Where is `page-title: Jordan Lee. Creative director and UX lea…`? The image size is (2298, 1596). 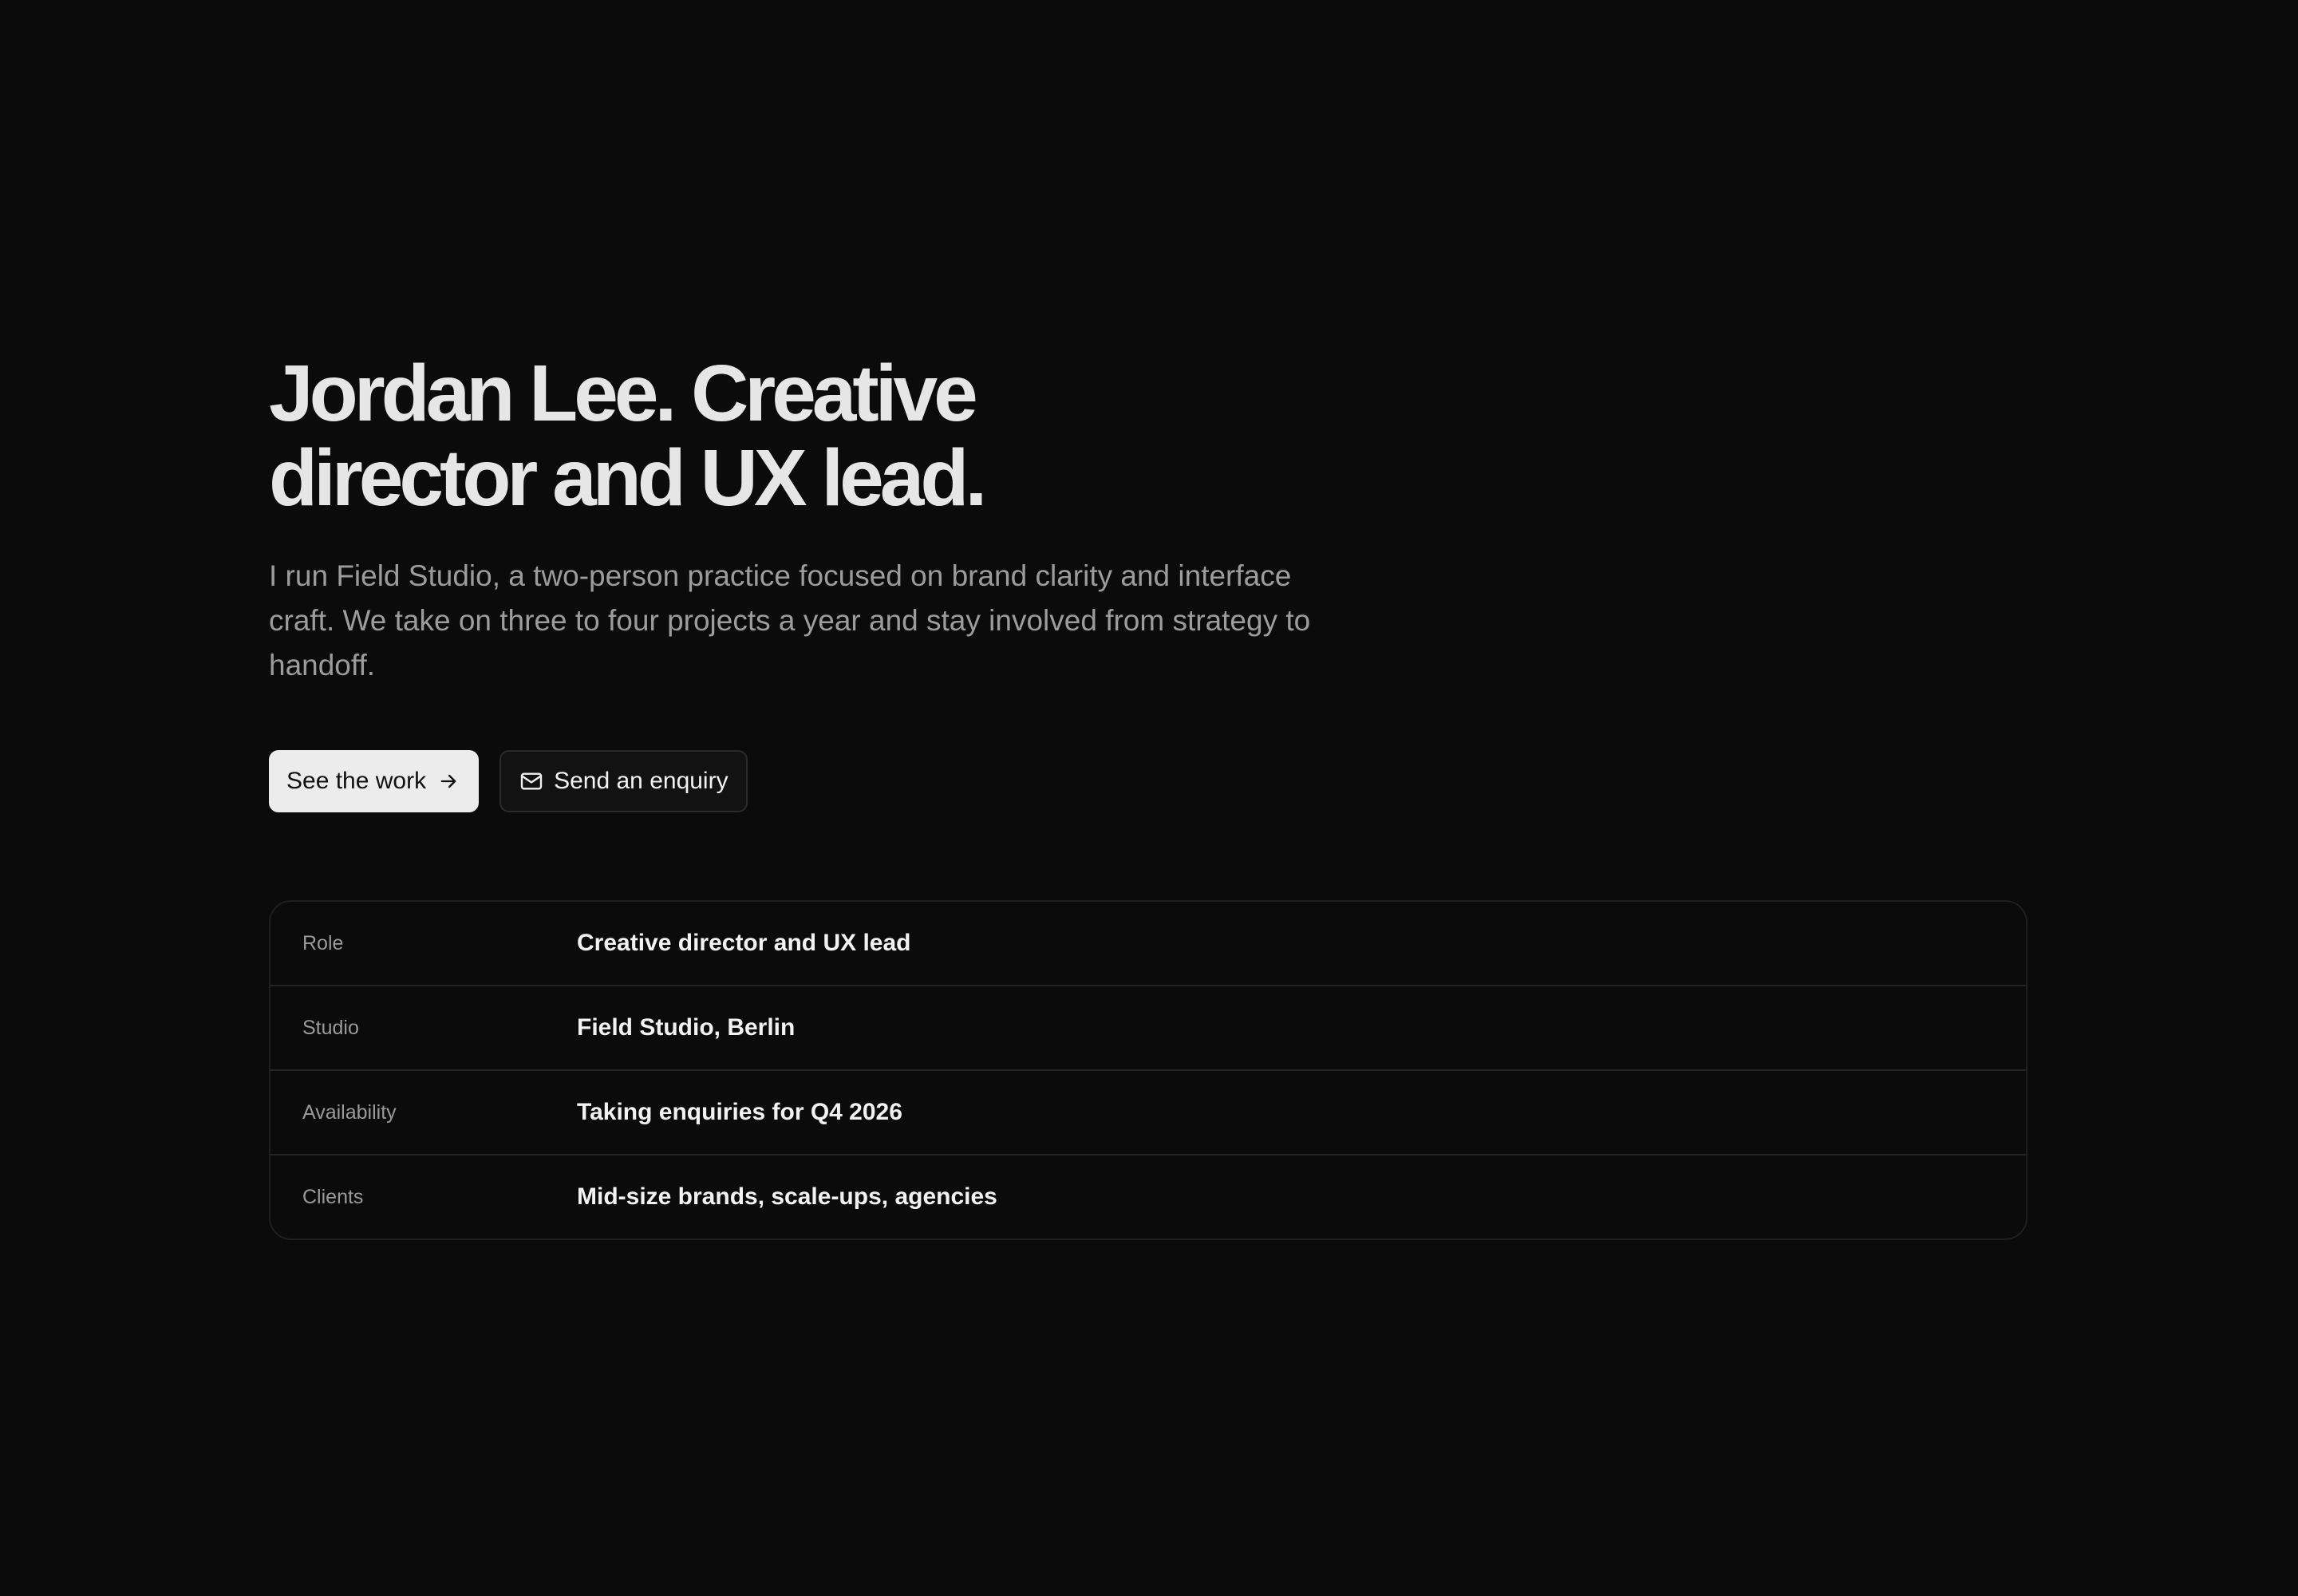
page-title: Jordan Lee. Creative director and UX lea… is located at coordinates (828, 435).